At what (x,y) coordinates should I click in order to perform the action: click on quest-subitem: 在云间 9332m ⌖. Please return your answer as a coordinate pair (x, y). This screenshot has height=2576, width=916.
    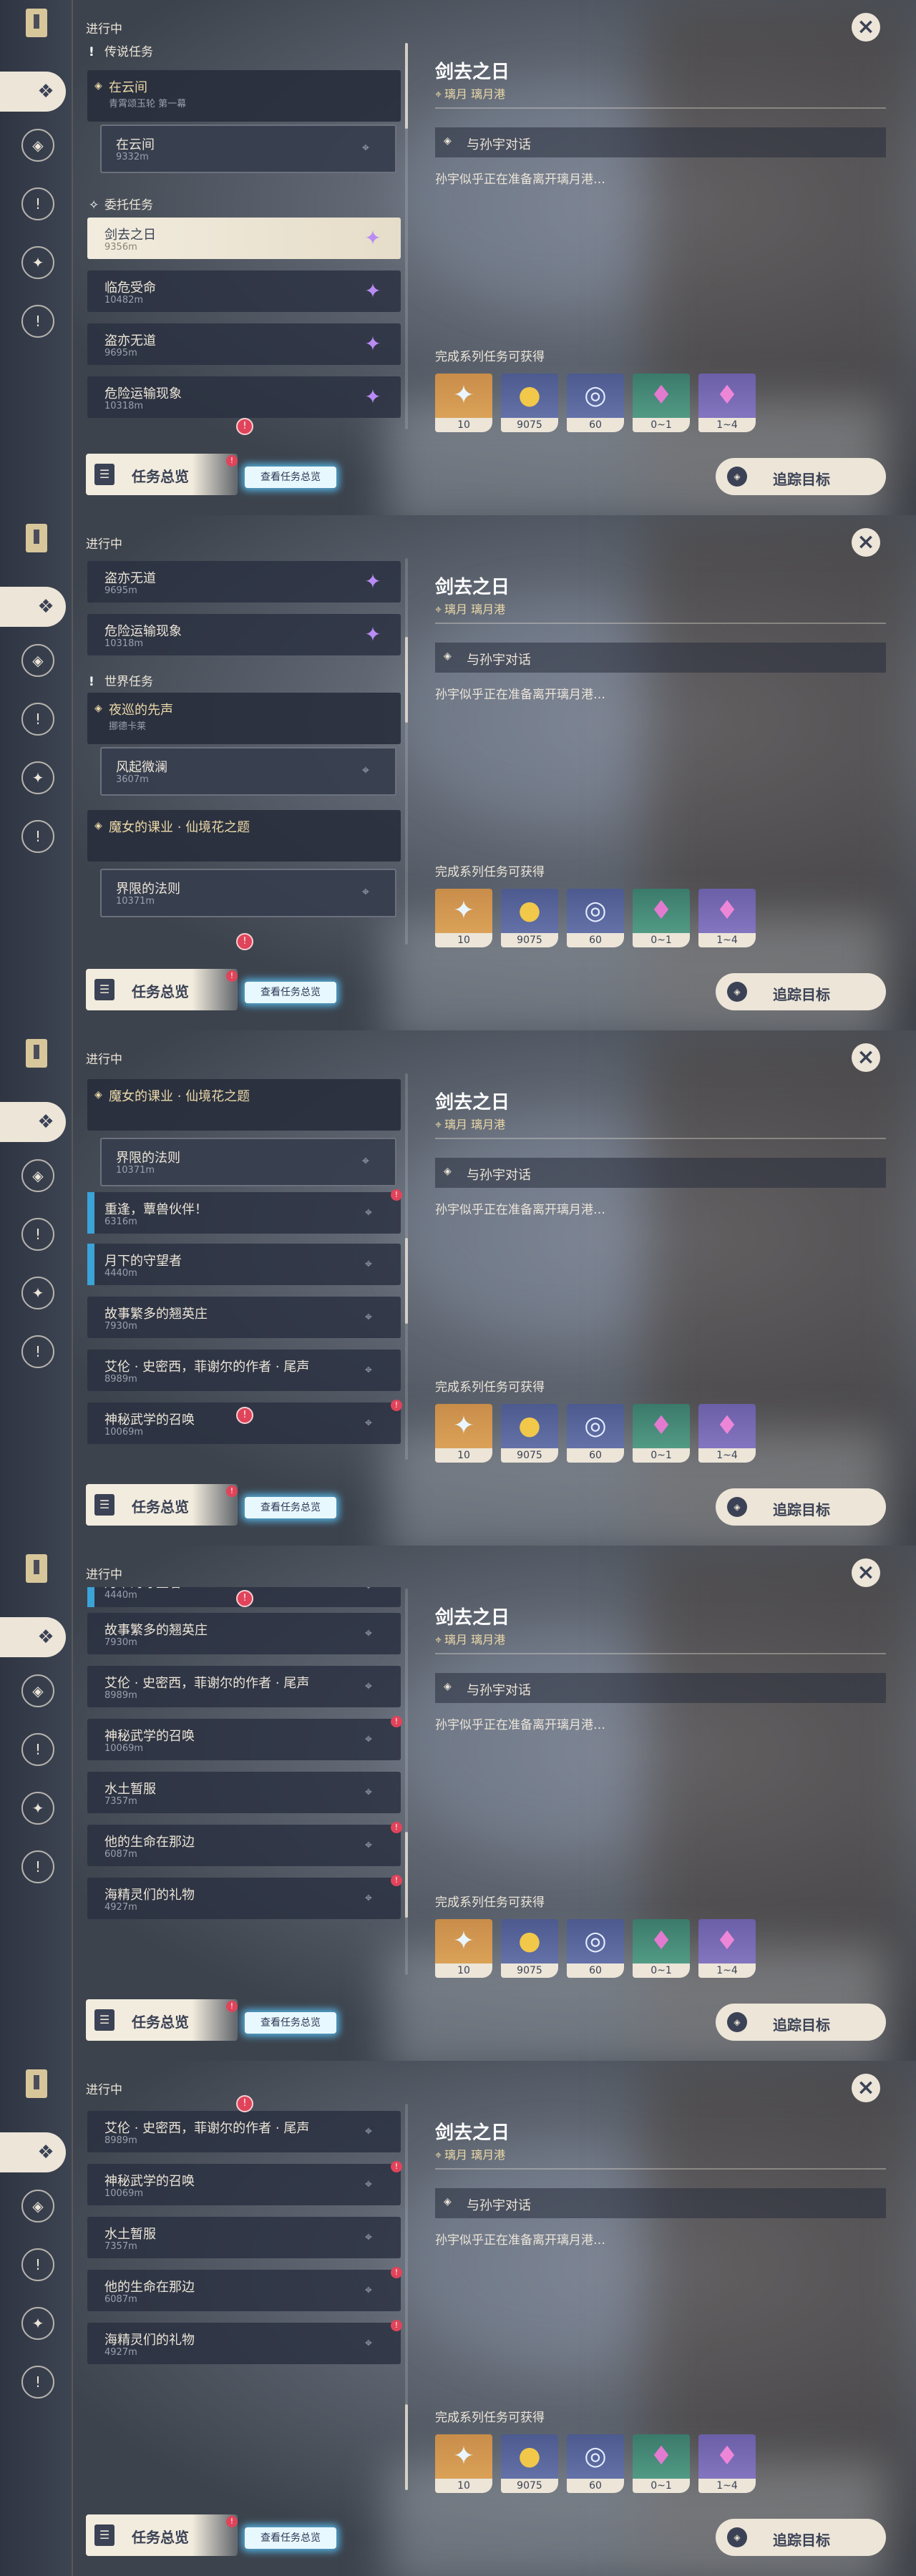
    Looking at the image, I should click on (248, 149).